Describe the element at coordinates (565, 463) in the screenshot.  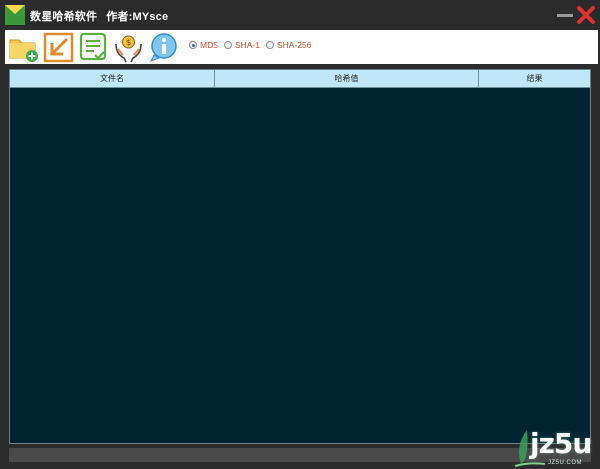
I see `watermark-subtext: JZ5U.COM` at that location.